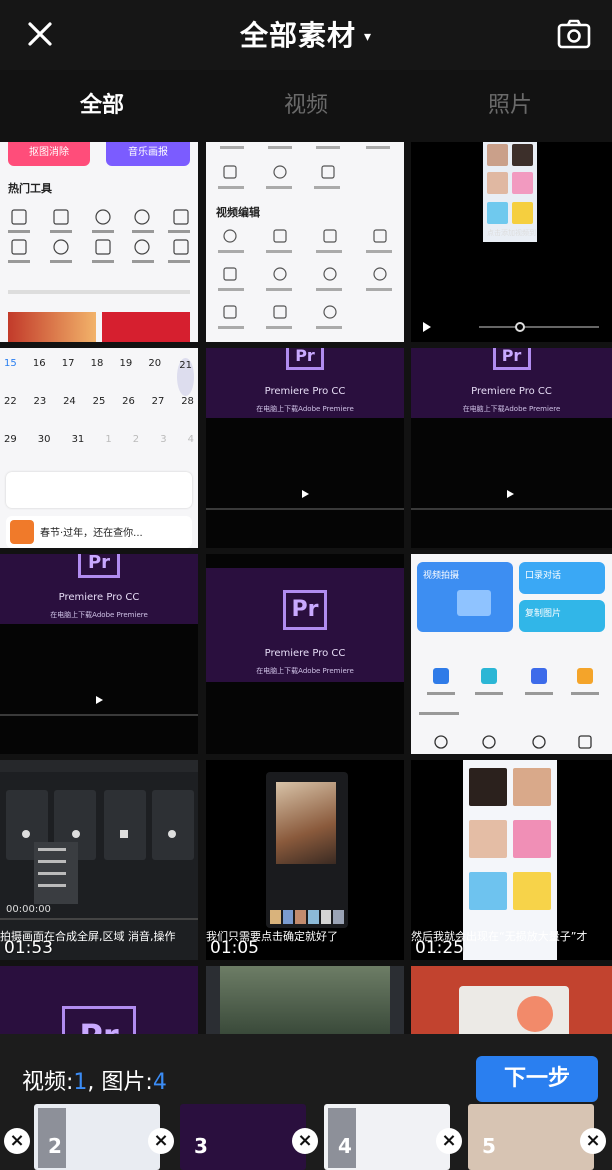 Image resolution: width=612 pixels, height=1170 pixels. What do you see at coordinates (368, 37) in the screenshot?
I see `chevron-down-icon: ▾` at bounding box center [368, 37].